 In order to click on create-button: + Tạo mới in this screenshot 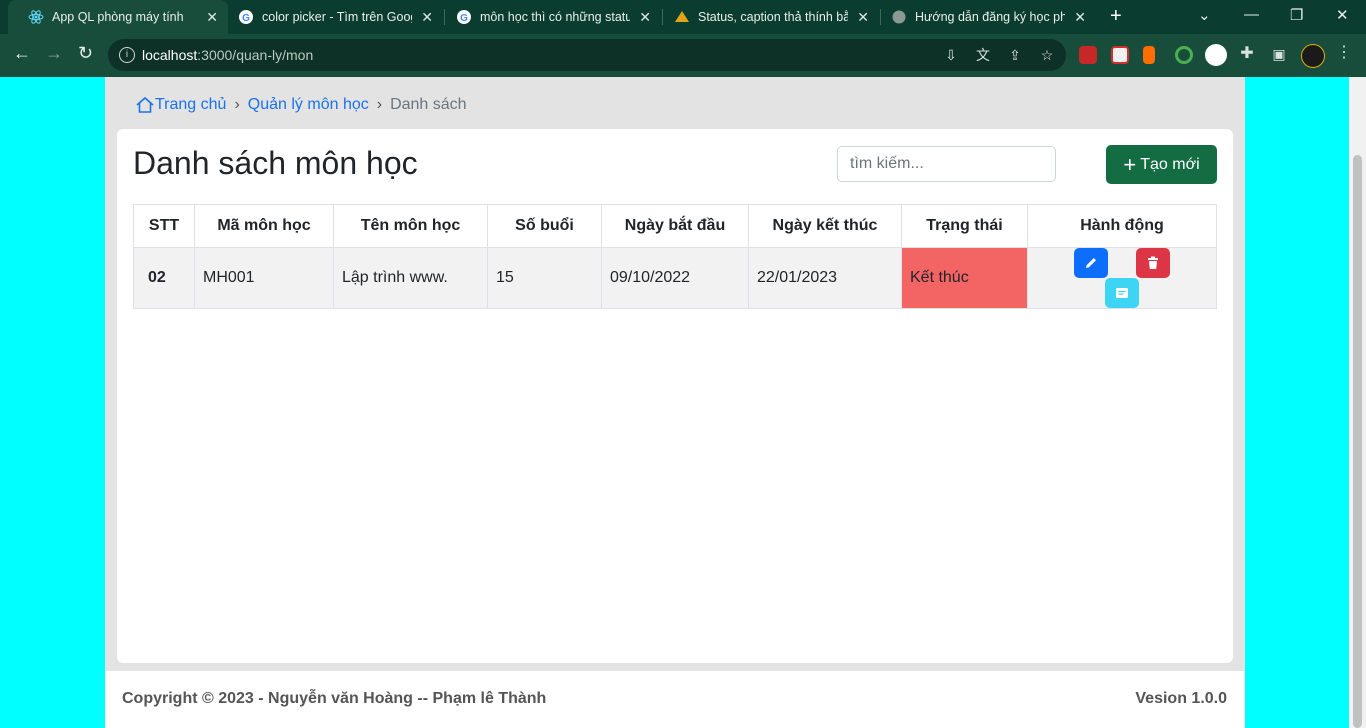, I will do `click(1161, 164)`.